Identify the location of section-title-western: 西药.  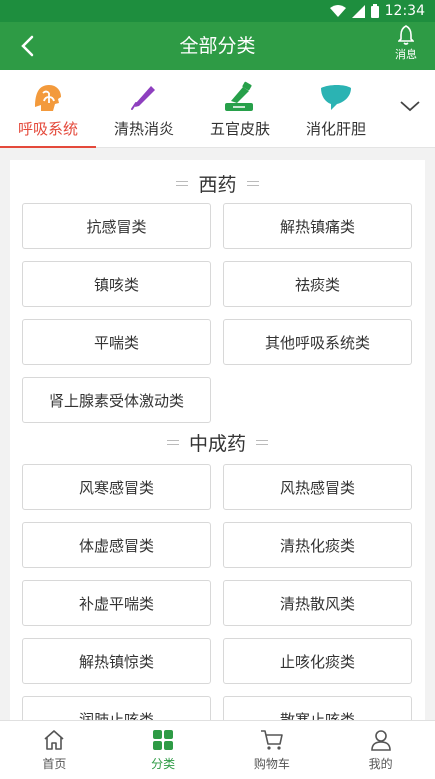
(217, 183).